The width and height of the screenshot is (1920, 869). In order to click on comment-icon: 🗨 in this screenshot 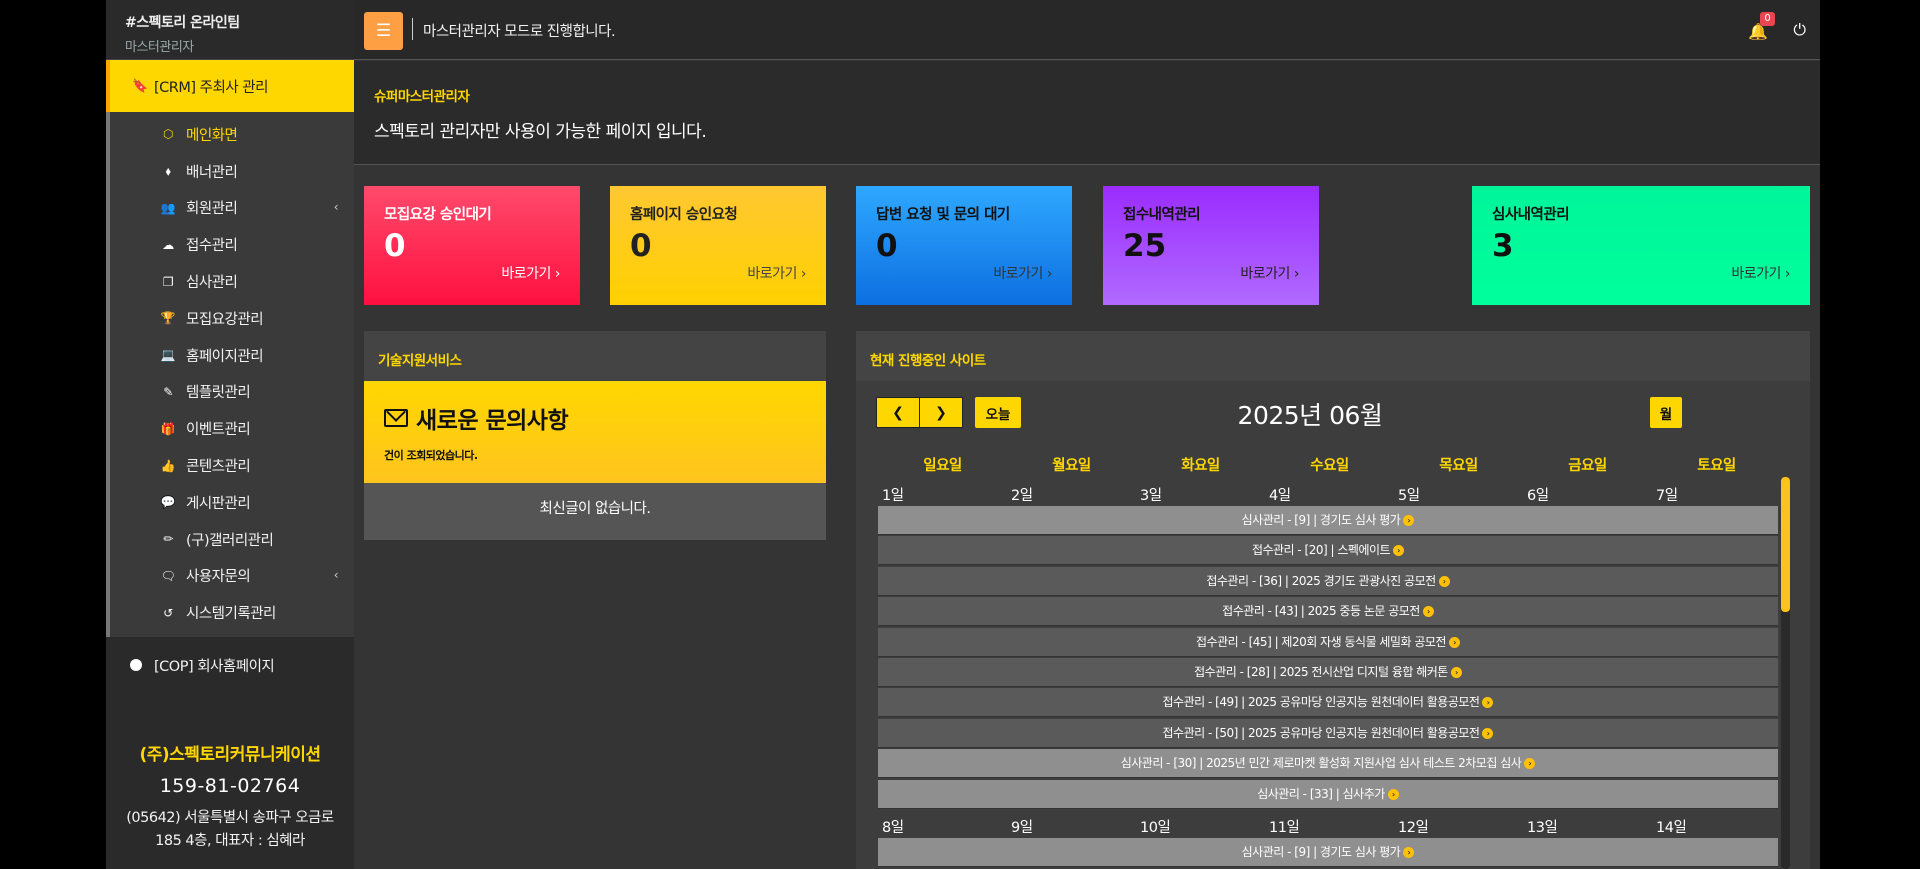, I will do `click(168, 575)`.